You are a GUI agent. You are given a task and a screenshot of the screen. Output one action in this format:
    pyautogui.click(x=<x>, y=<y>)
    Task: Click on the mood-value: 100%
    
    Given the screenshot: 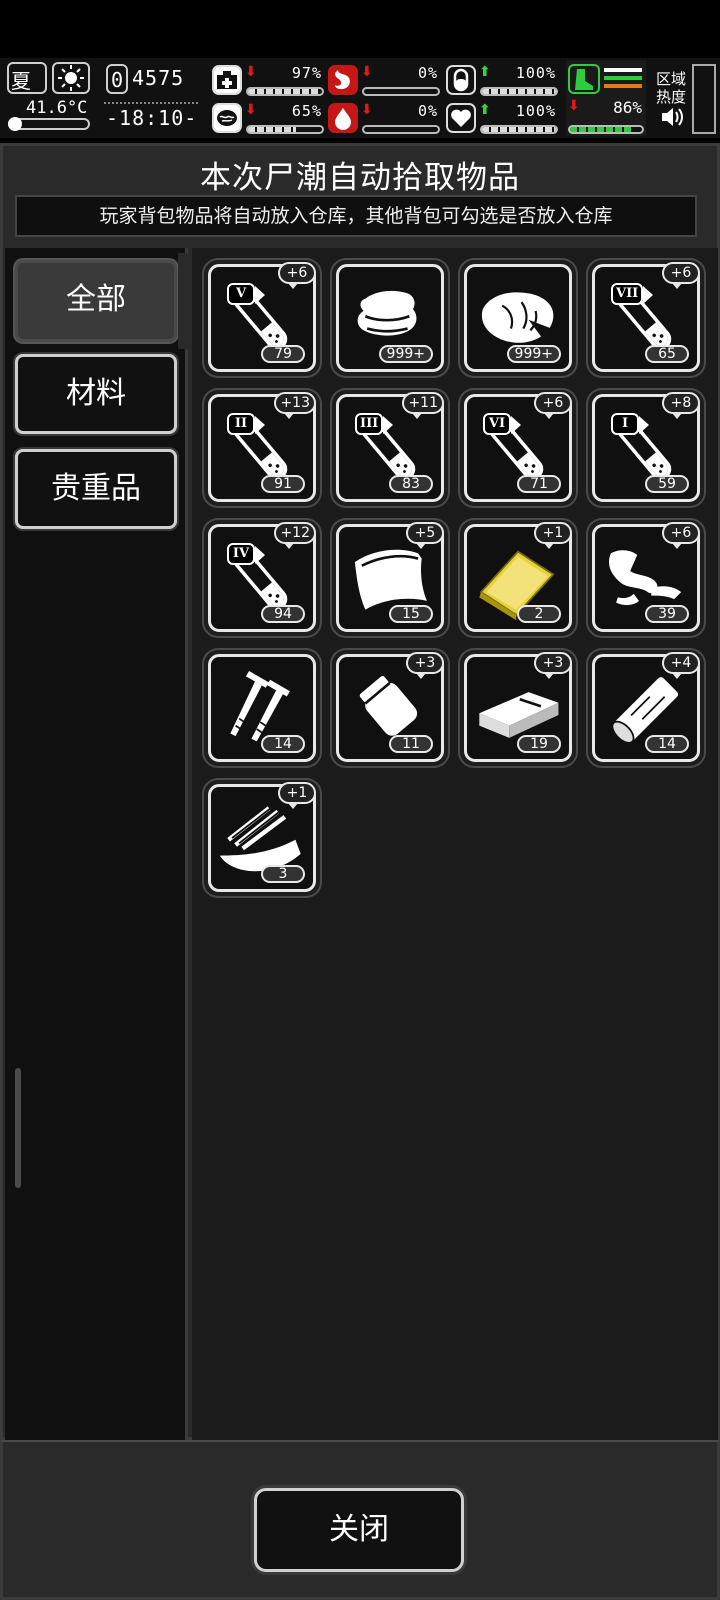 What is the action you would take?
    pyautogui.click(x=535, y=111)
    